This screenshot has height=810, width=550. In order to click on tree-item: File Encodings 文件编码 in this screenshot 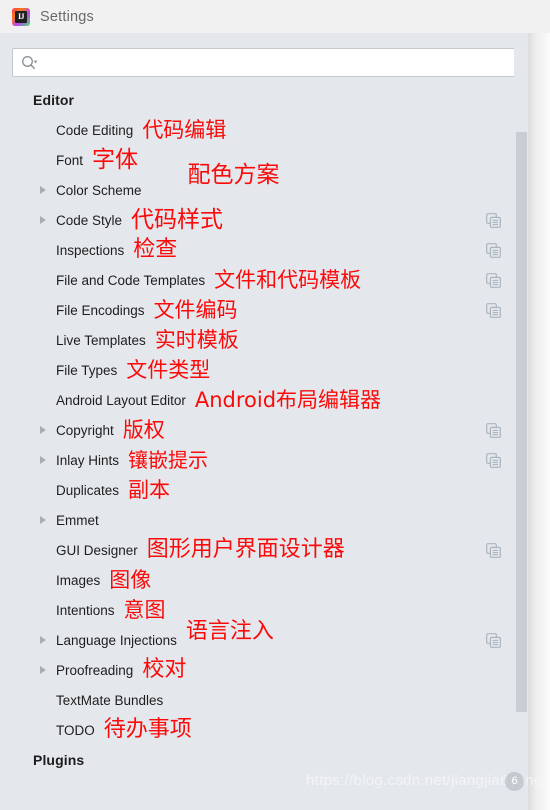, I will do `click(264, 310)`.